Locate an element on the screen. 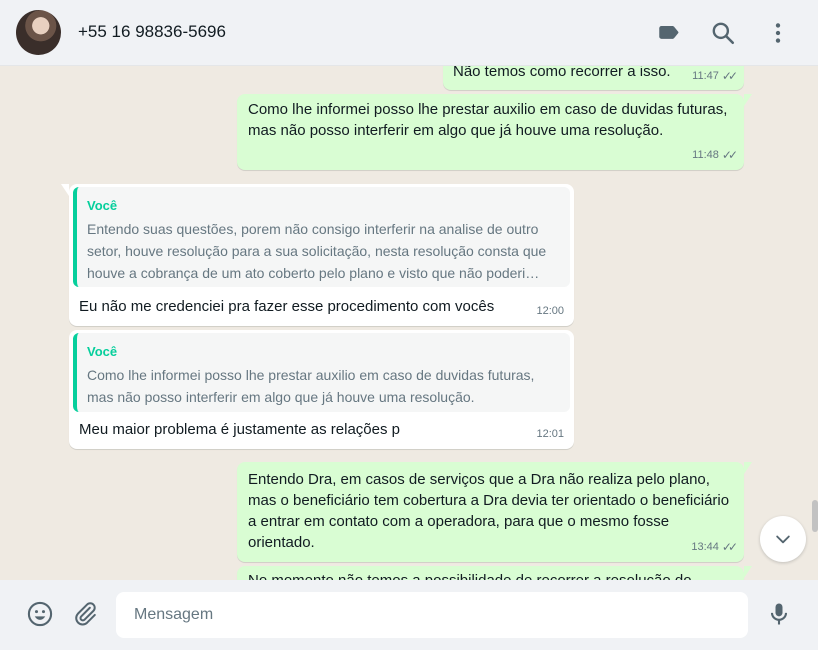 This screenshot has height=650, width=818. scrollbar is located at coordinates (815, 516).